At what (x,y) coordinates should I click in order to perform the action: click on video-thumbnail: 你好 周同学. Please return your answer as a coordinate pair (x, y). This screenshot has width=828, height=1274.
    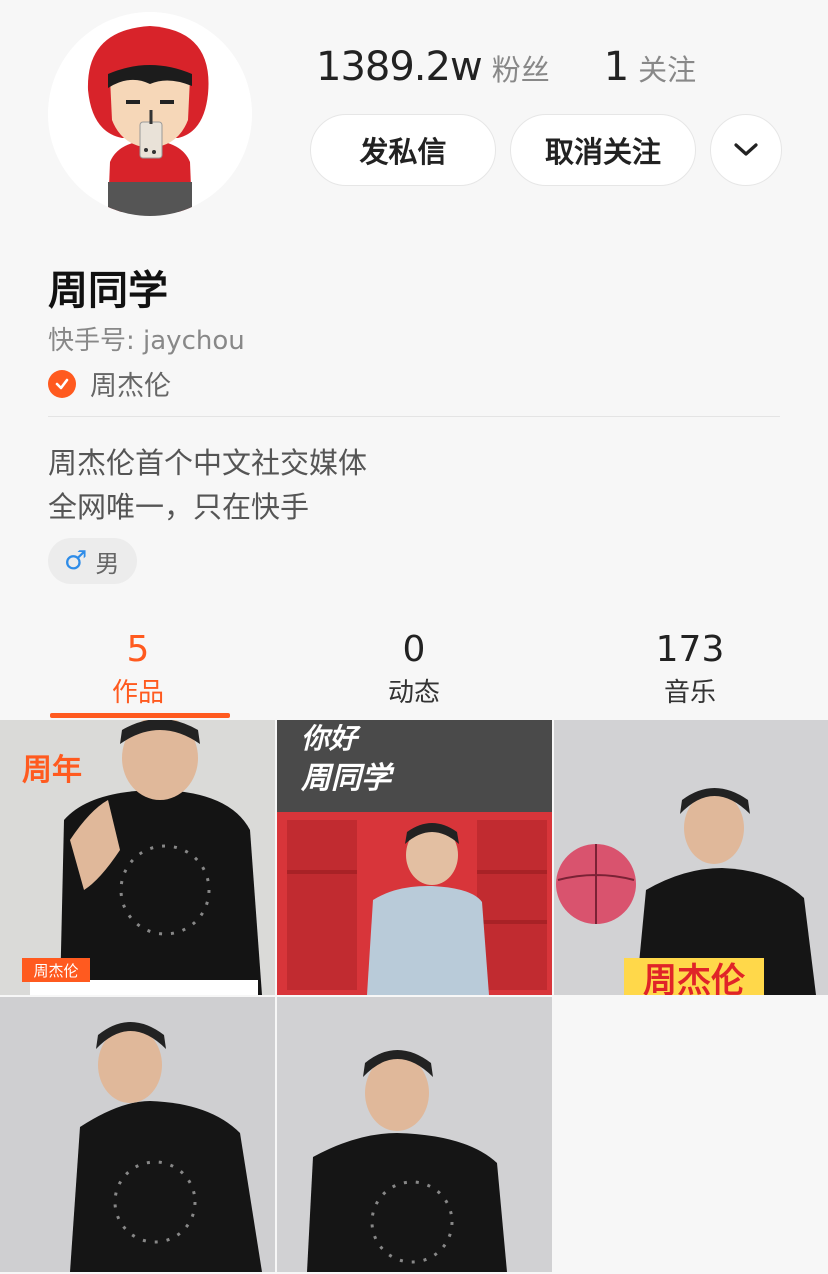
    Looking at the image, I should click on (414, 857).